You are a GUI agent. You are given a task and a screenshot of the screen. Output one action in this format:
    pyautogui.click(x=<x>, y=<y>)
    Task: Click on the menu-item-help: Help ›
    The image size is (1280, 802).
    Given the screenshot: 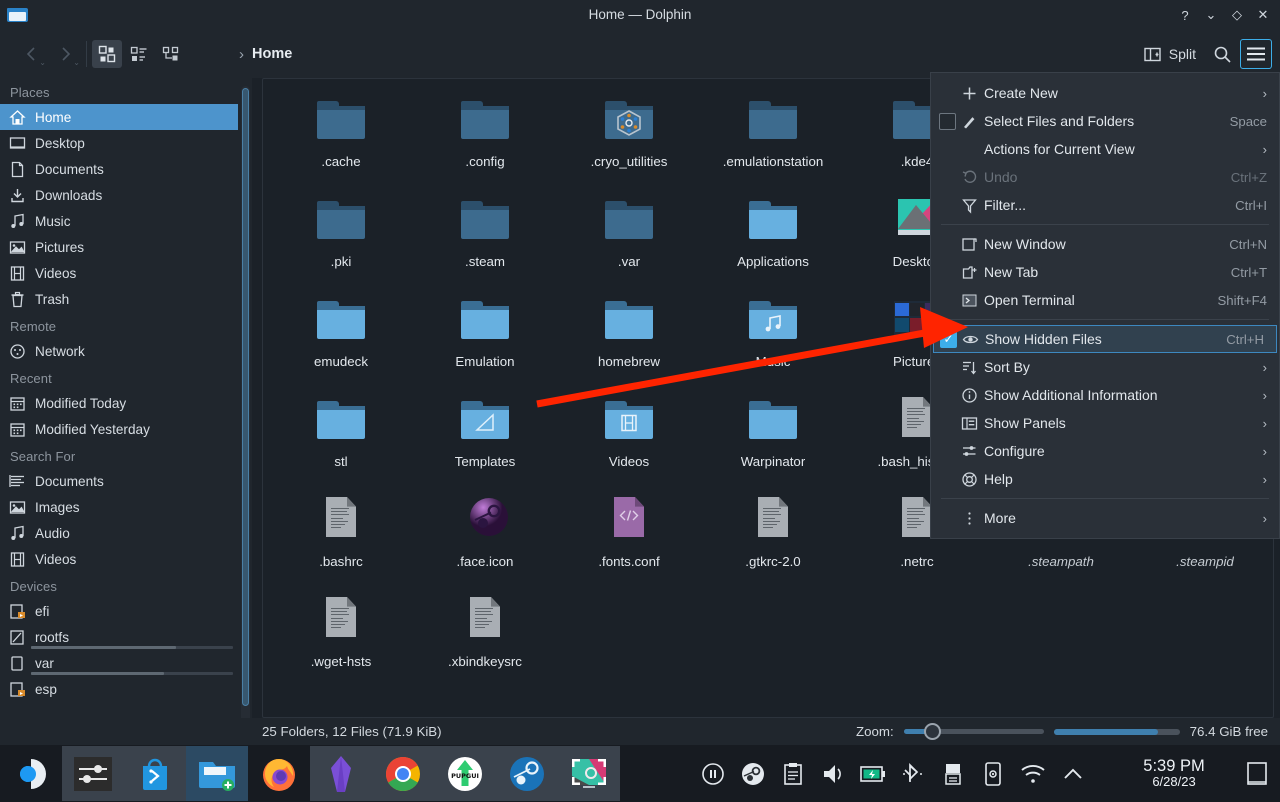 What is the action you would take?
    pyautogui.click(x=1105, y=479)
    